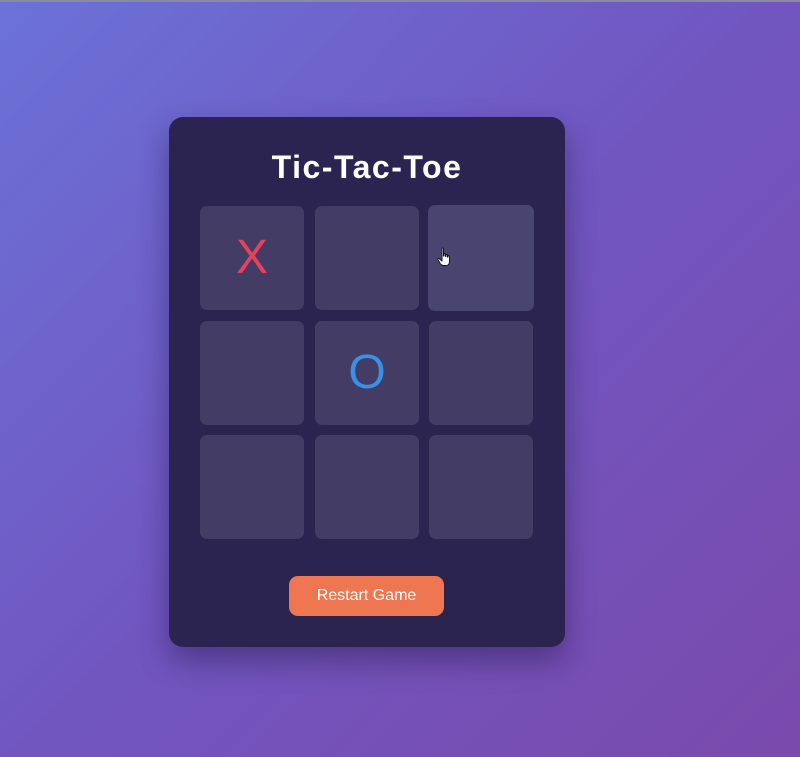 The height and width of the screenshot is (757, 800). Describe the element at coordinates (367, 167) in the screenshot. I see `game-title: Tic-Tac-Toe` at that location.